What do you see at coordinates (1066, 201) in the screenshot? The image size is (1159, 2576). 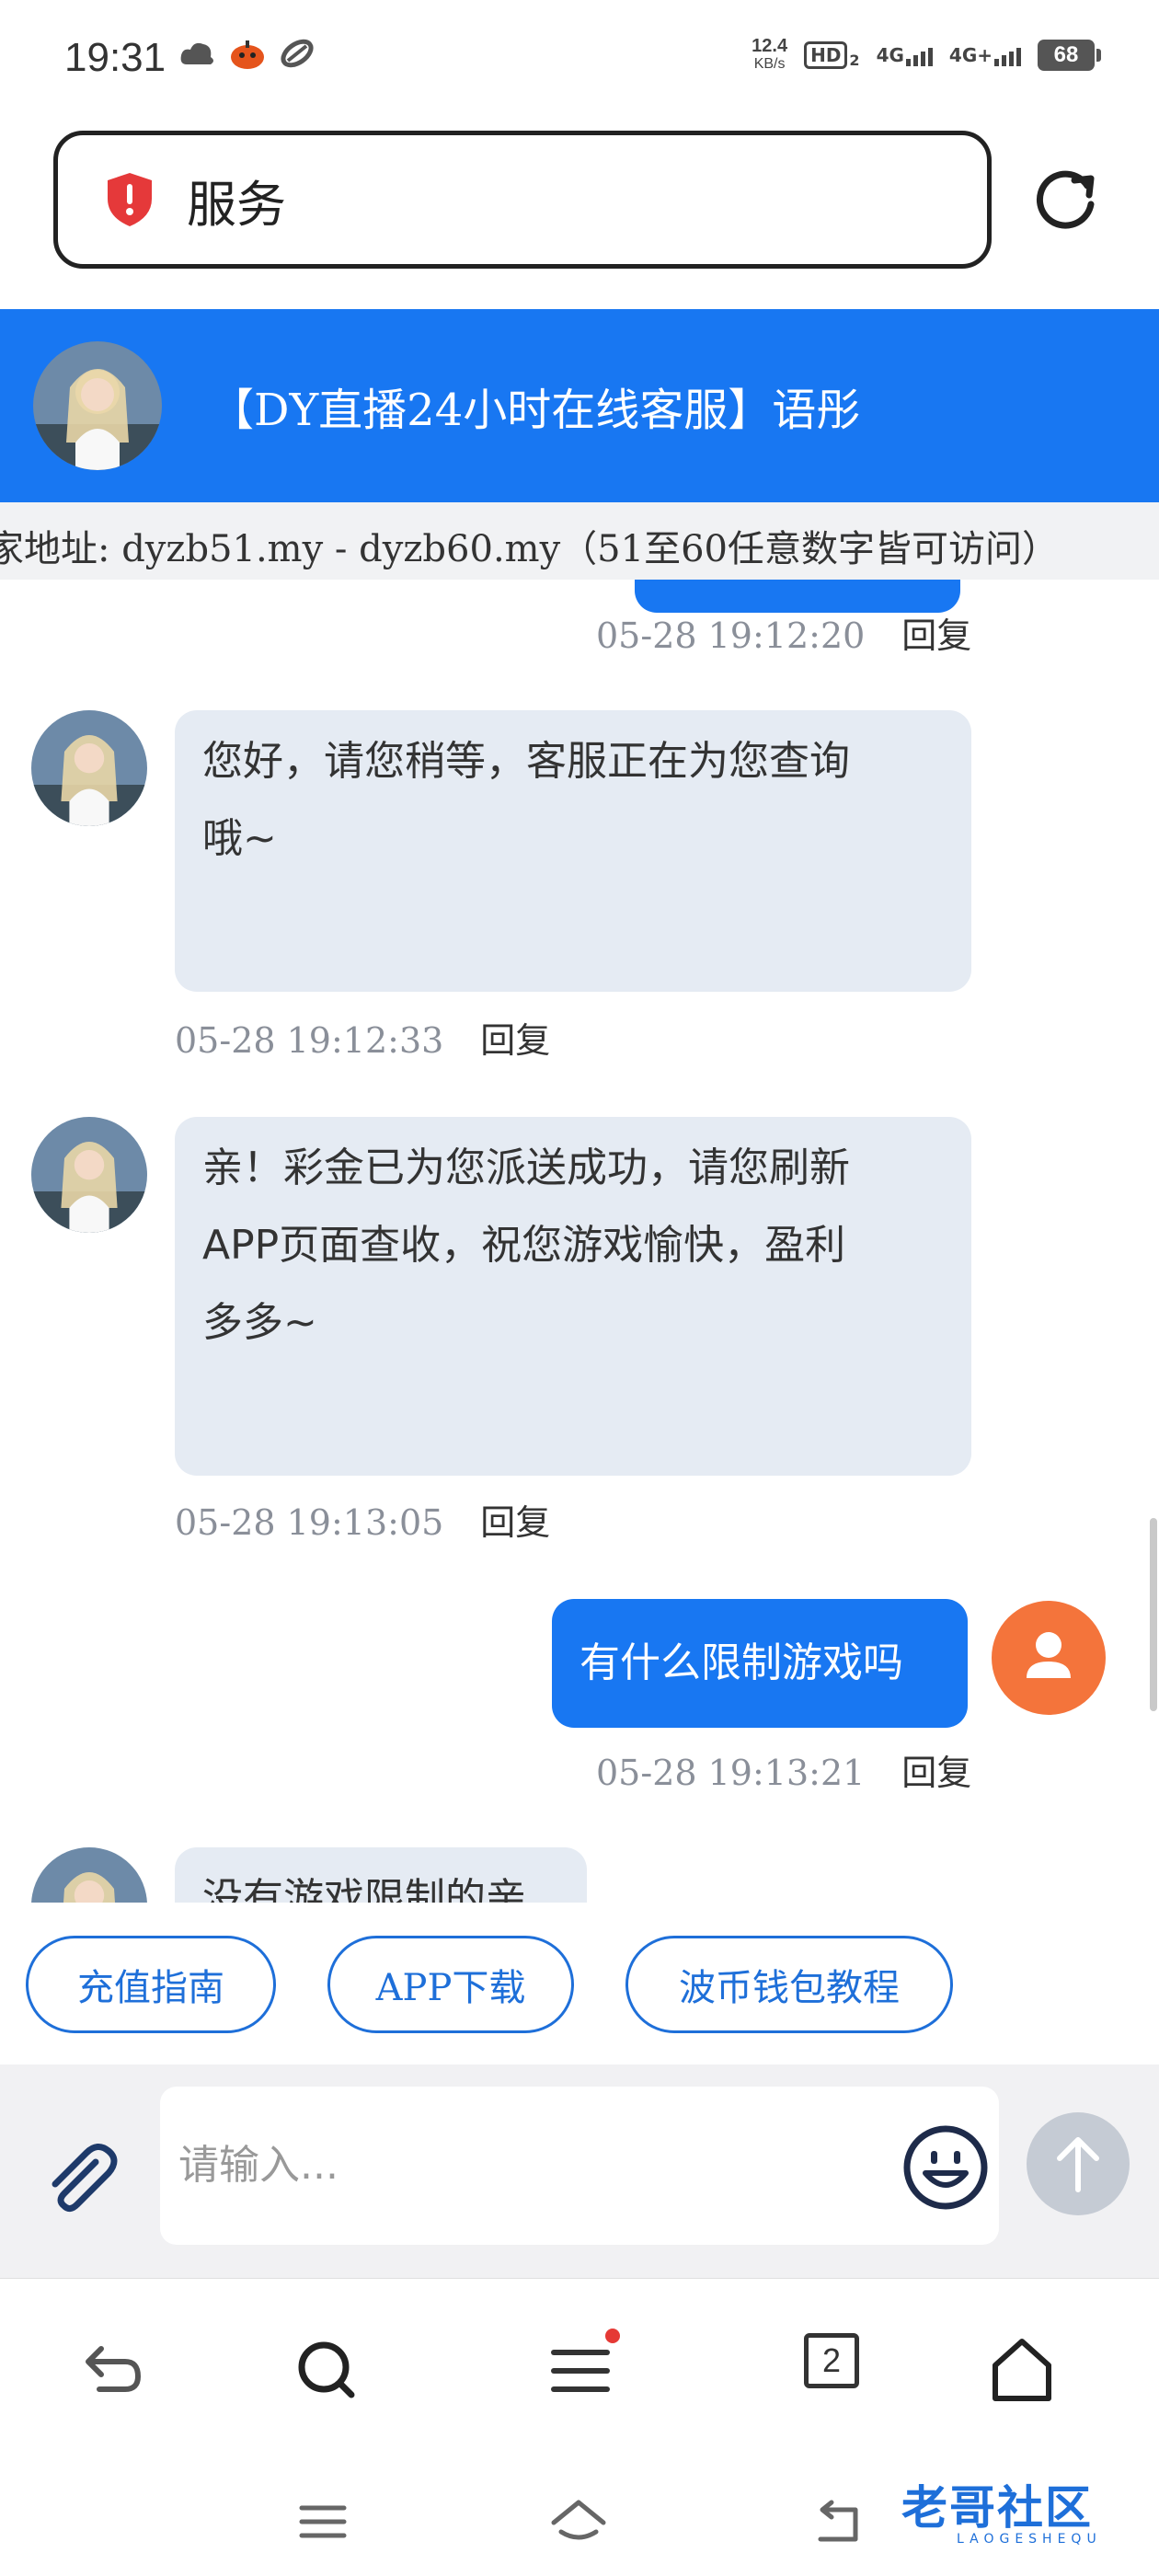 I see `refresh-icon` at bounding box center [1066, 201].